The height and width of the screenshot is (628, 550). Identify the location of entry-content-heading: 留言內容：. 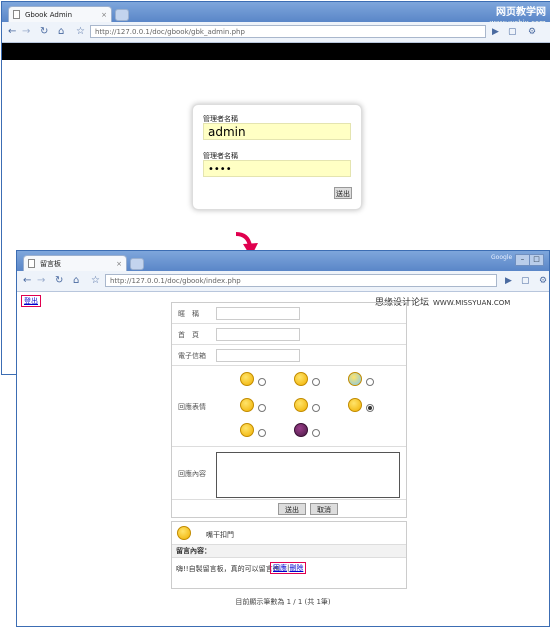
(289, 551).